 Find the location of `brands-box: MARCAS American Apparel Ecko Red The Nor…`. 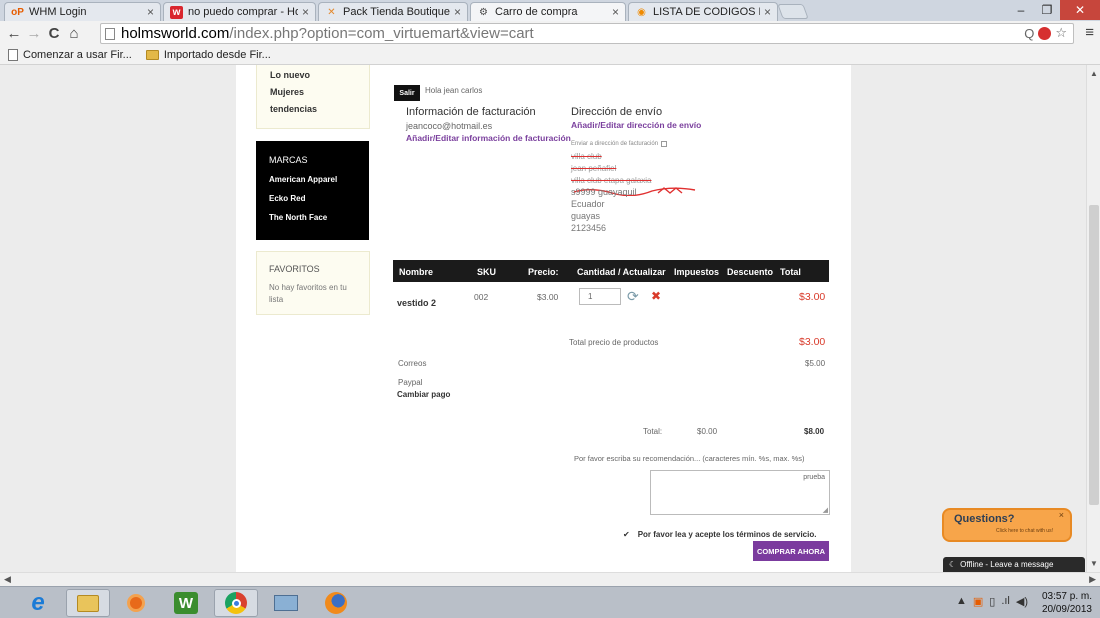

brands-box: MARCAS American Apparel Ecko Red The Nor… is located at coordinates (312, 190).